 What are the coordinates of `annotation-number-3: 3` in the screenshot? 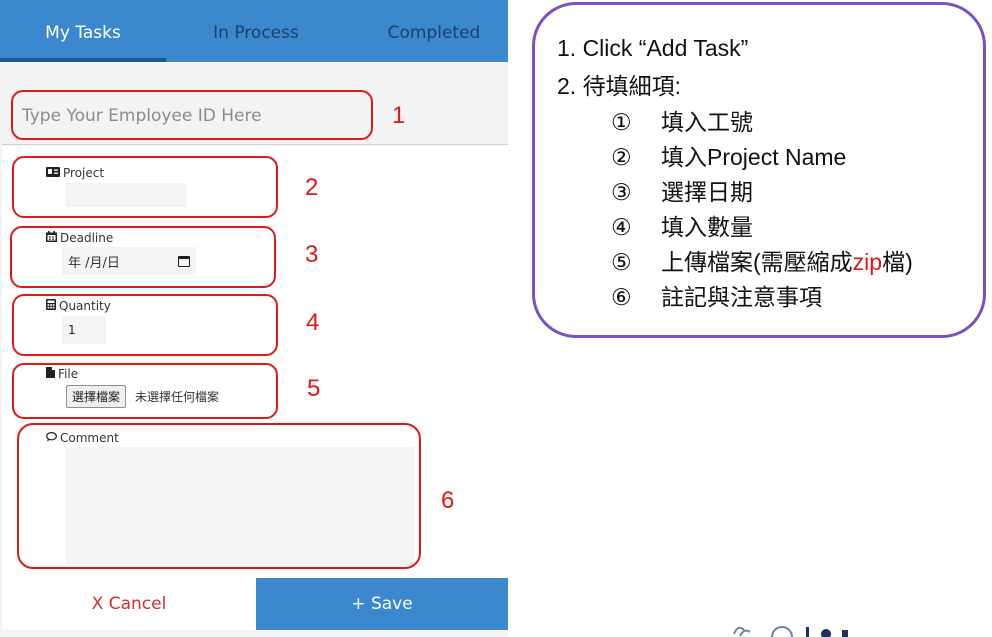 It's located at (312, 254).